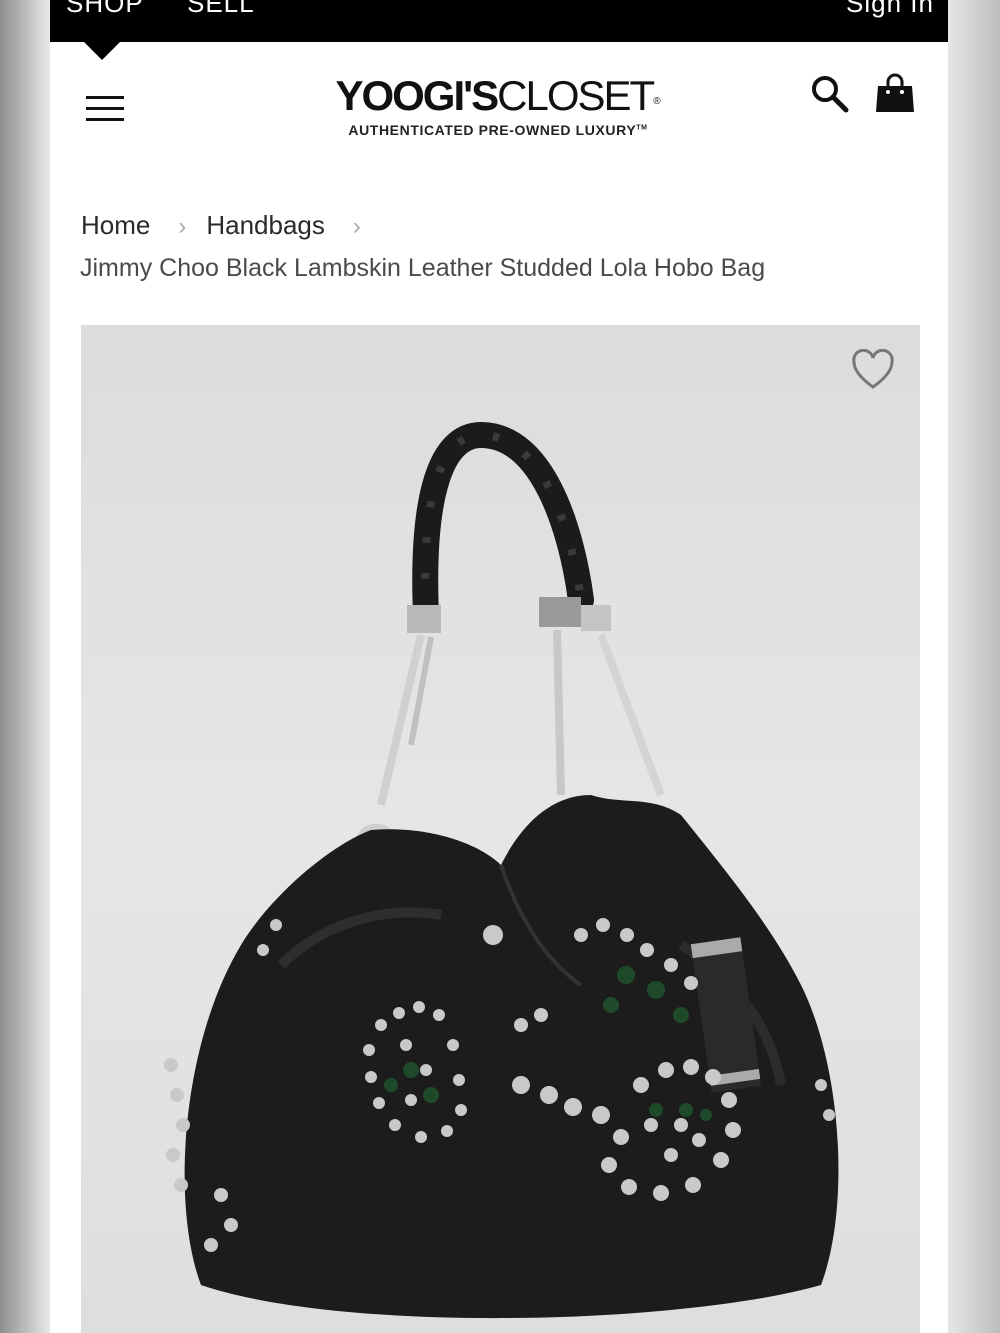 This screenshot has width=1000, height=1333. I want to click on sign-in-link: Sign In, so click(890, 9).